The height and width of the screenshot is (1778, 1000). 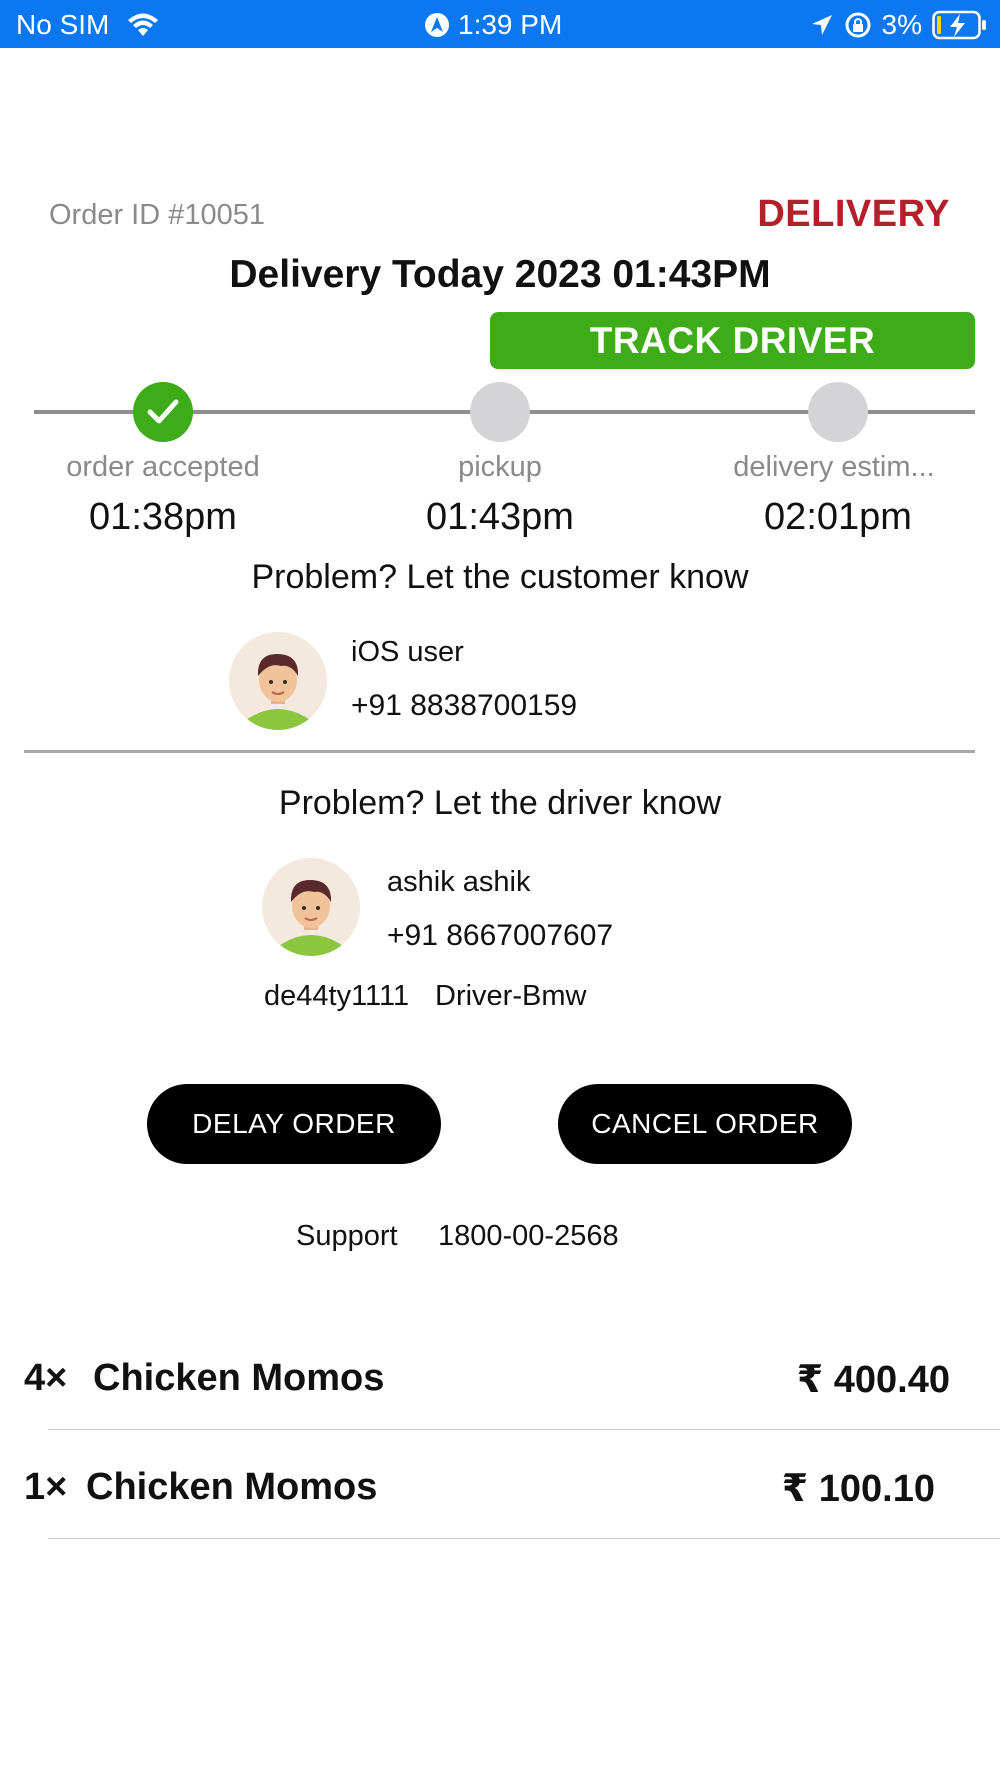 What do you see at coordinates (858, 1489) in the screenshot?
I see `item-price: ₹ 100.10` at bounding box center [858, 1489].